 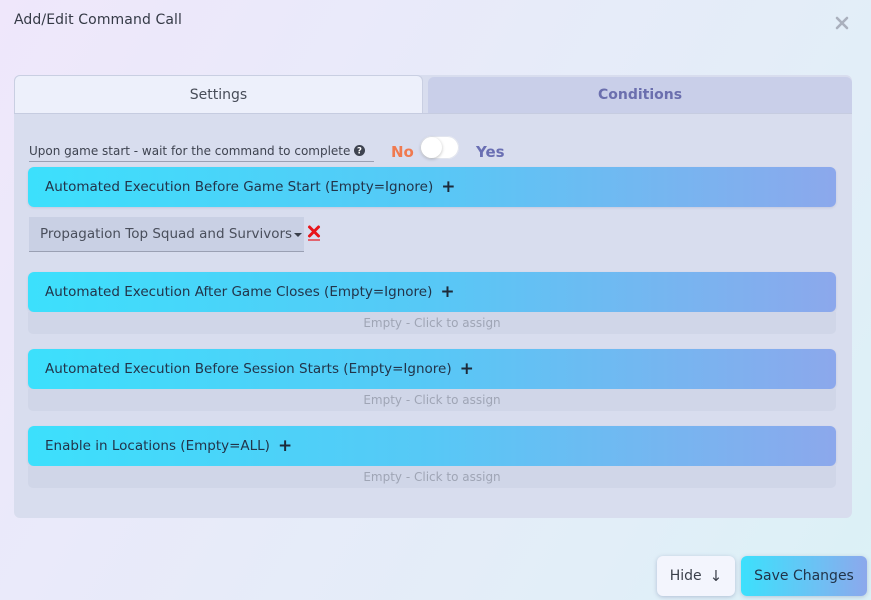 What do you see at coordinates (402, 152) in the screenshot?
I see `toggle-no-label: No` at bounding box center [402, 152].